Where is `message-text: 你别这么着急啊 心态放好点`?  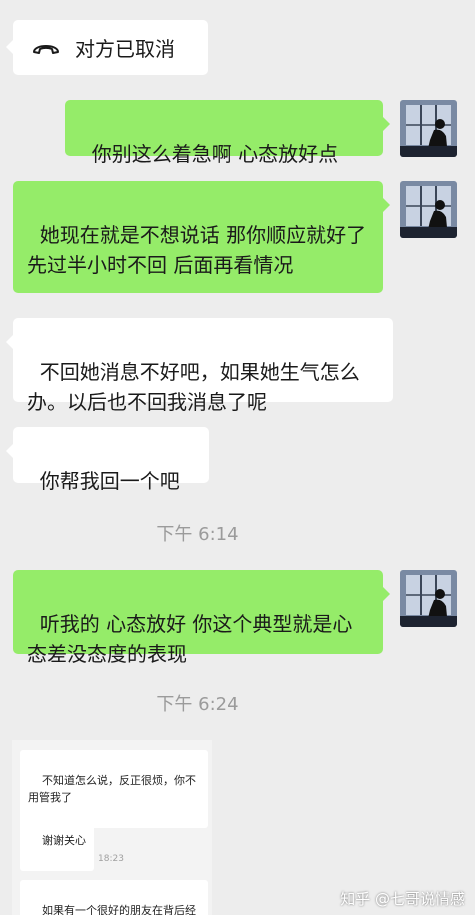
message-text: 你别这么着急啊 心态放好点 is located at coordinates (215, 154).